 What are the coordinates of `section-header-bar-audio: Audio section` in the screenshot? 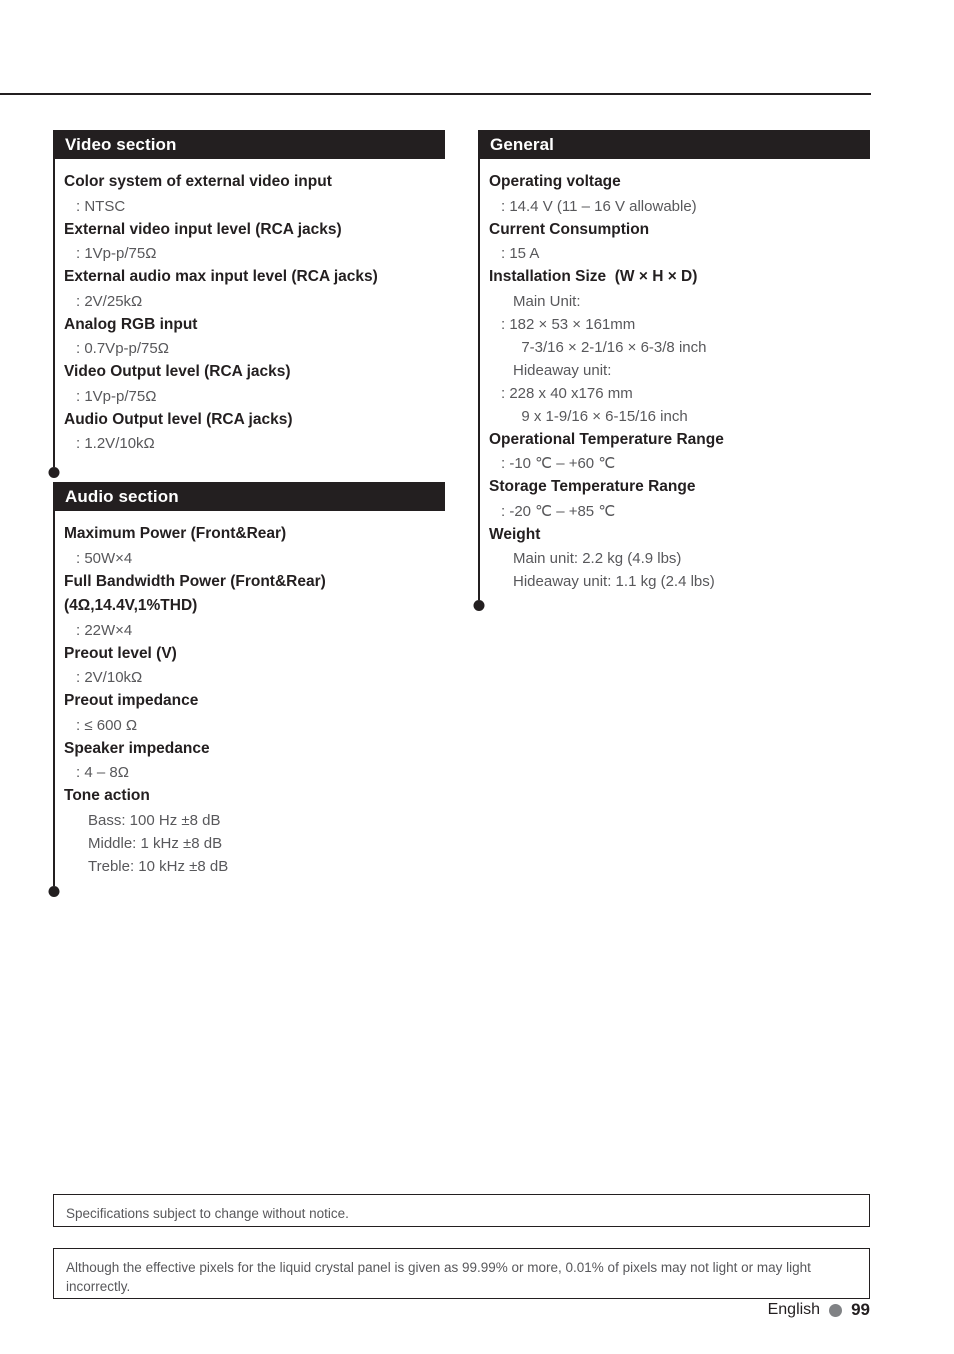 It's located at (249, 496).